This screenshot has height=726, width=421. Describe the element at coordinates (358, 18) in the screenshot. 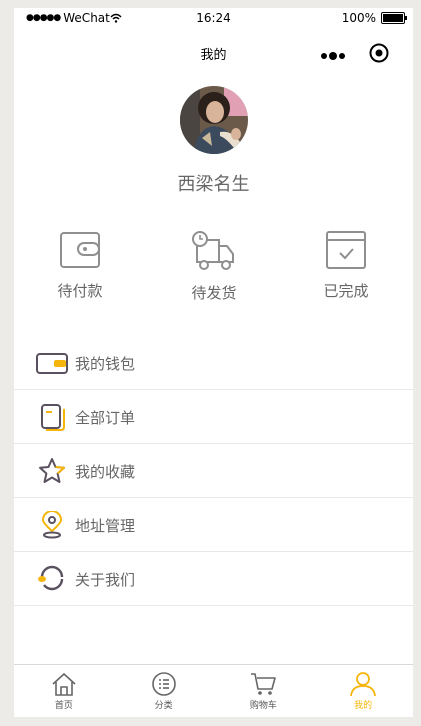

I see `battery-percent: 100%` at that location.